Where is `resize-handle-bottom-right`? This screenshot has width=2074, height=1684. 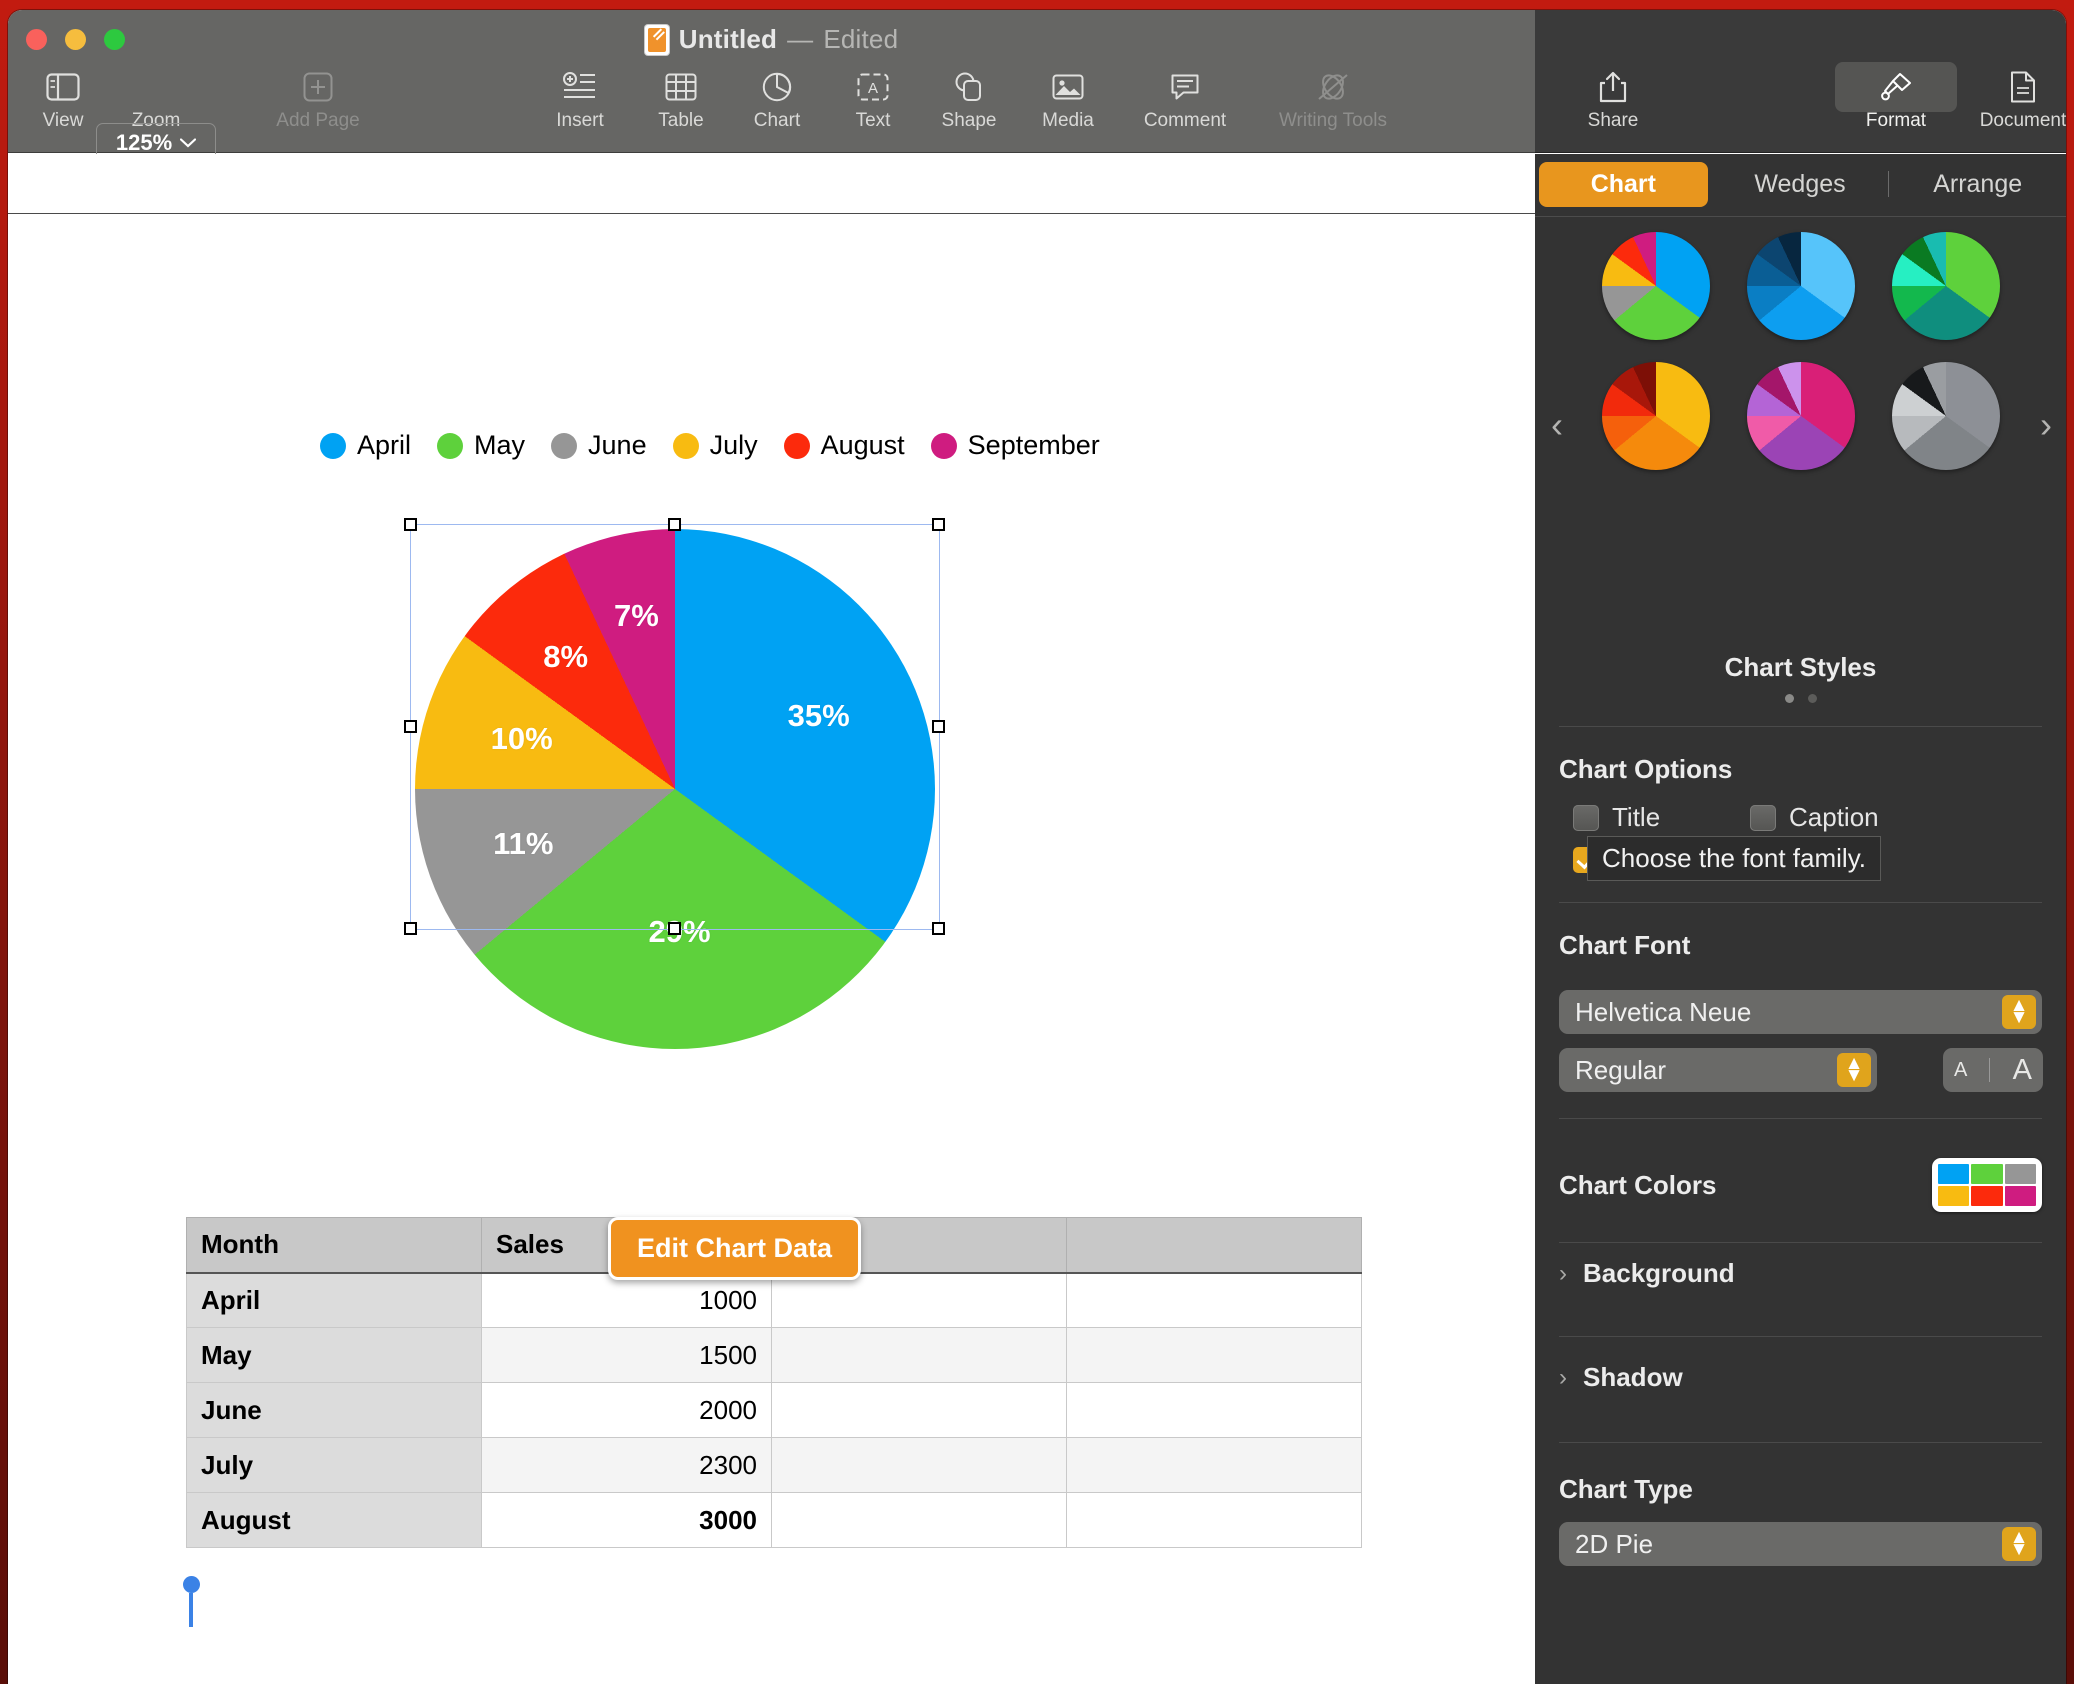
resize-handle-bottom-right is located at coordinates (938, 928).